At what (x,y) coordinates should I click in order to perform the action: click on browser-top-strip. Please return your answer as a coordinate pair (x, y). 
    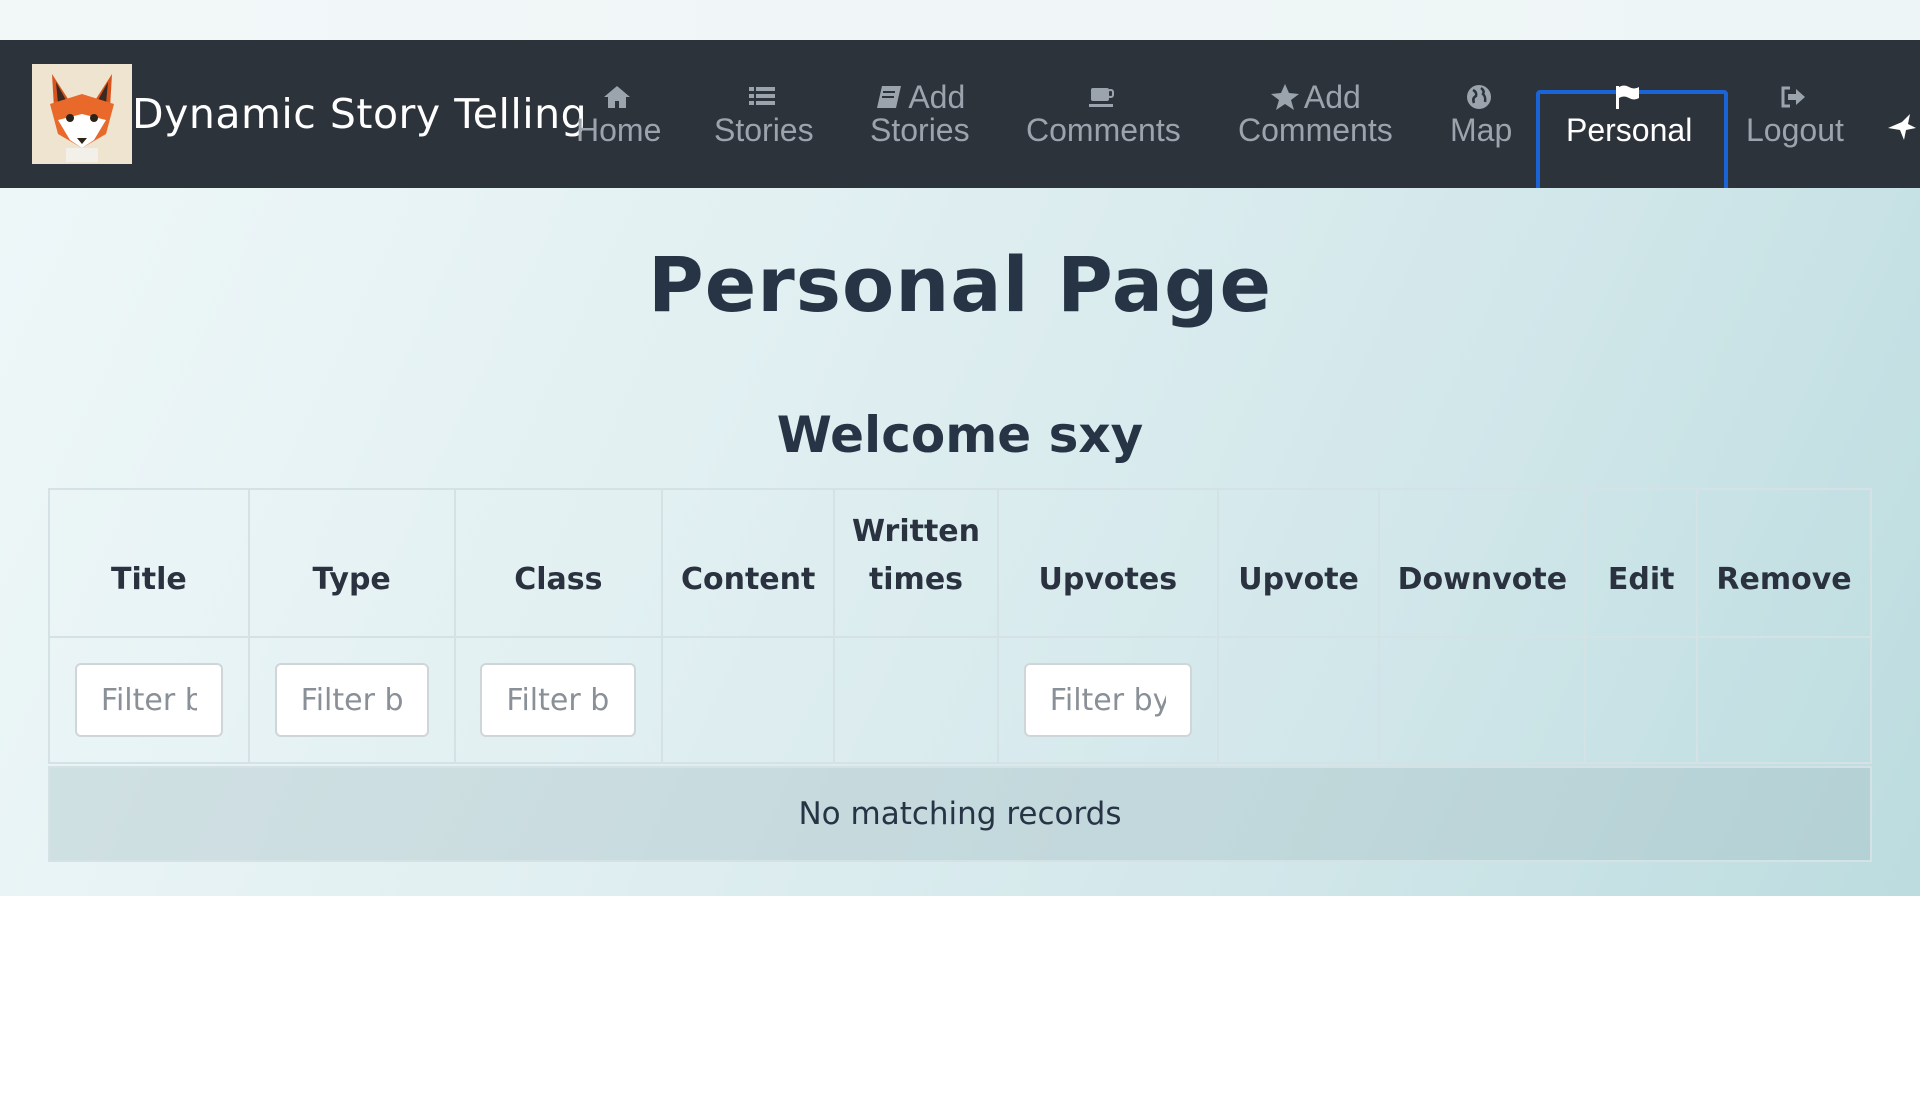
    Looking at the image, I should click on (960, 20).